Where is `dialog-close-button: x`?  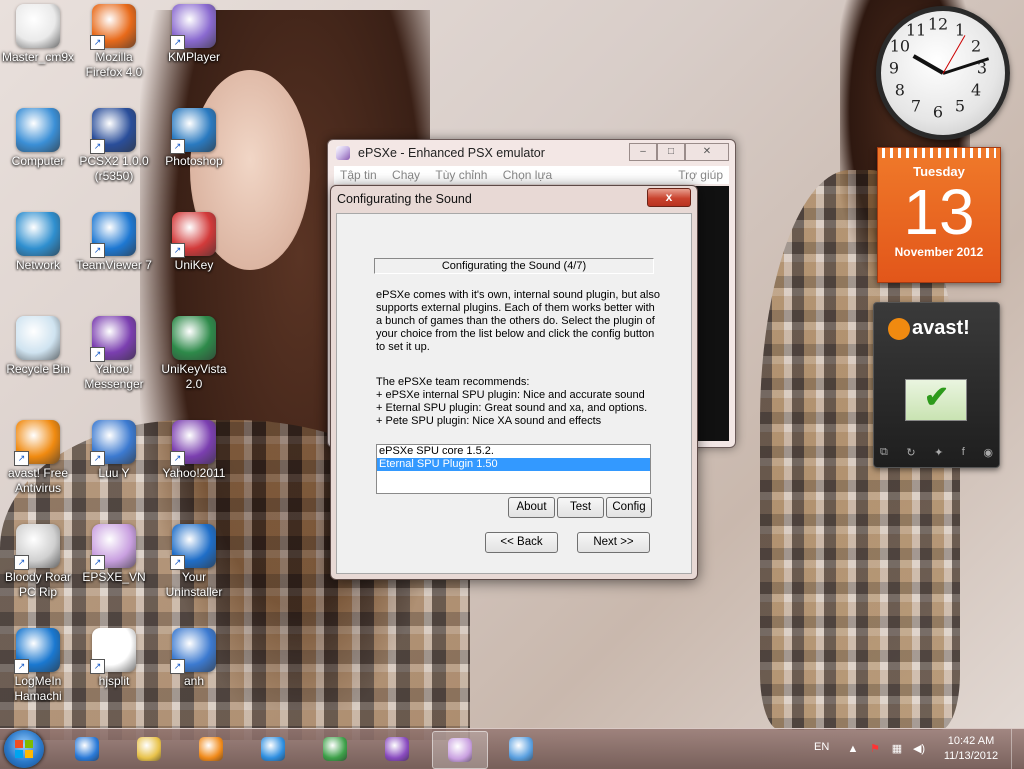
dialog-close-button: x is located at coordinates (669, 197).